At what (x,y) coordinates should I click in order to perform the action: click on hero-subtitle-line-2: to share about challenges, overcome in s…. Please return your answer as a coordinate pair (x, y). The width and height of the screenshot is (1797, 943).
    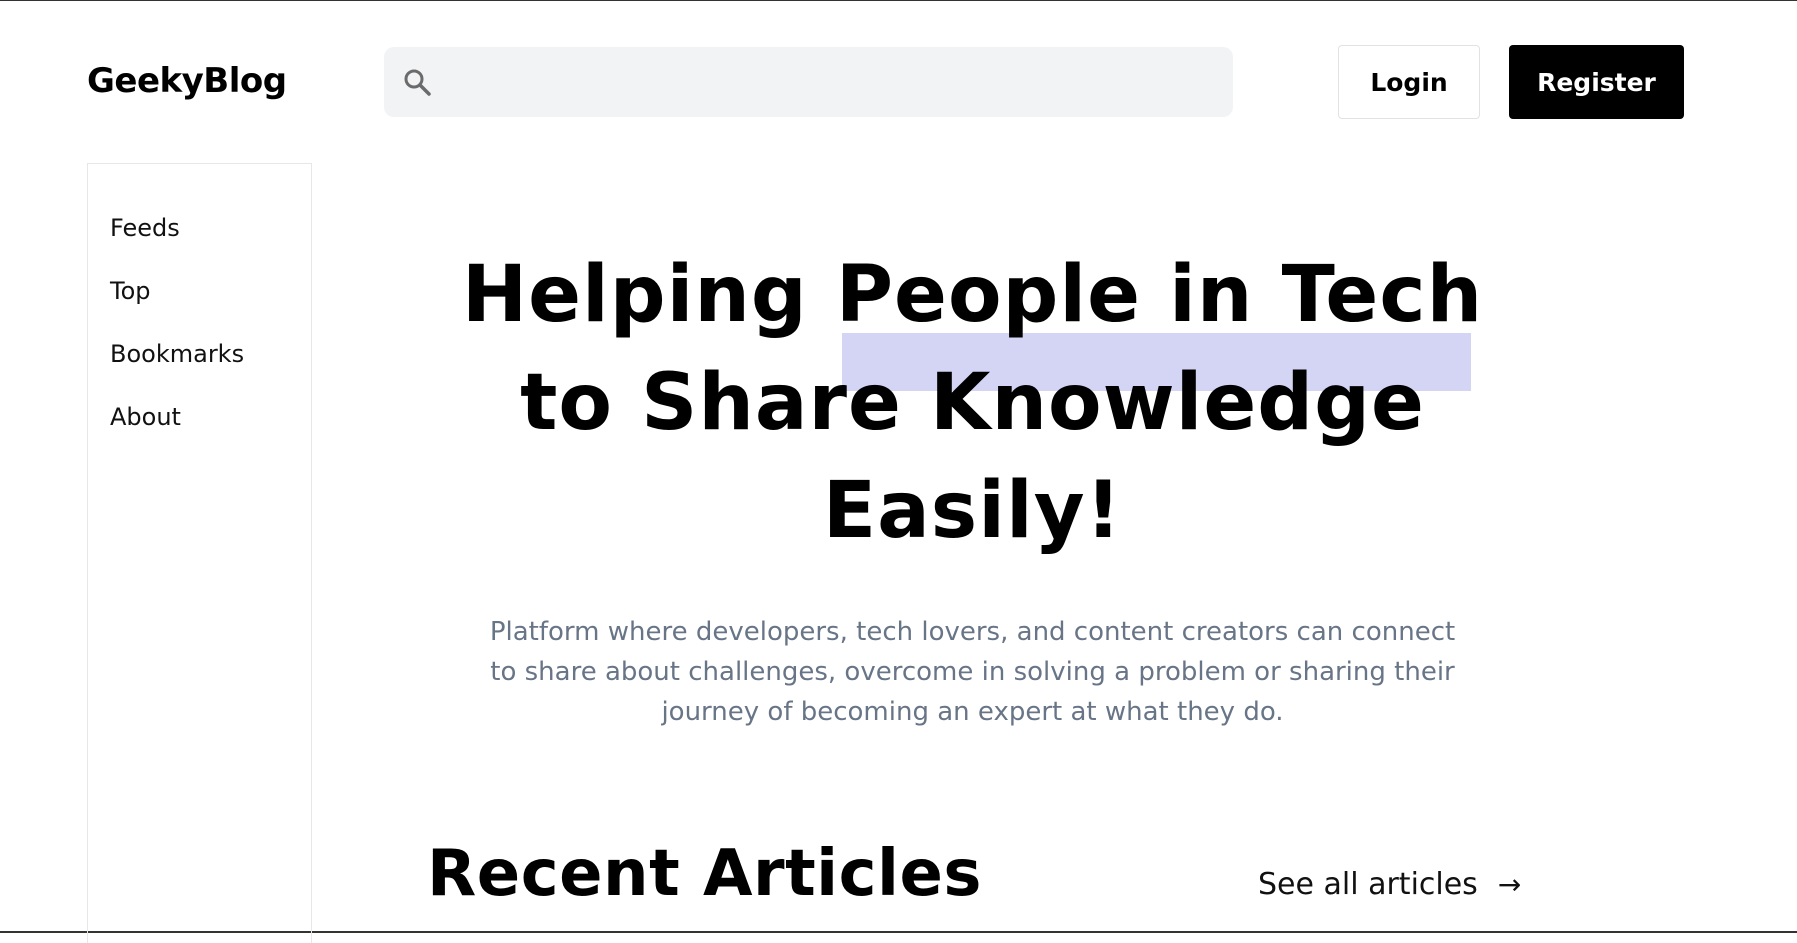
    Looking at the image, I should click on (972, 672).